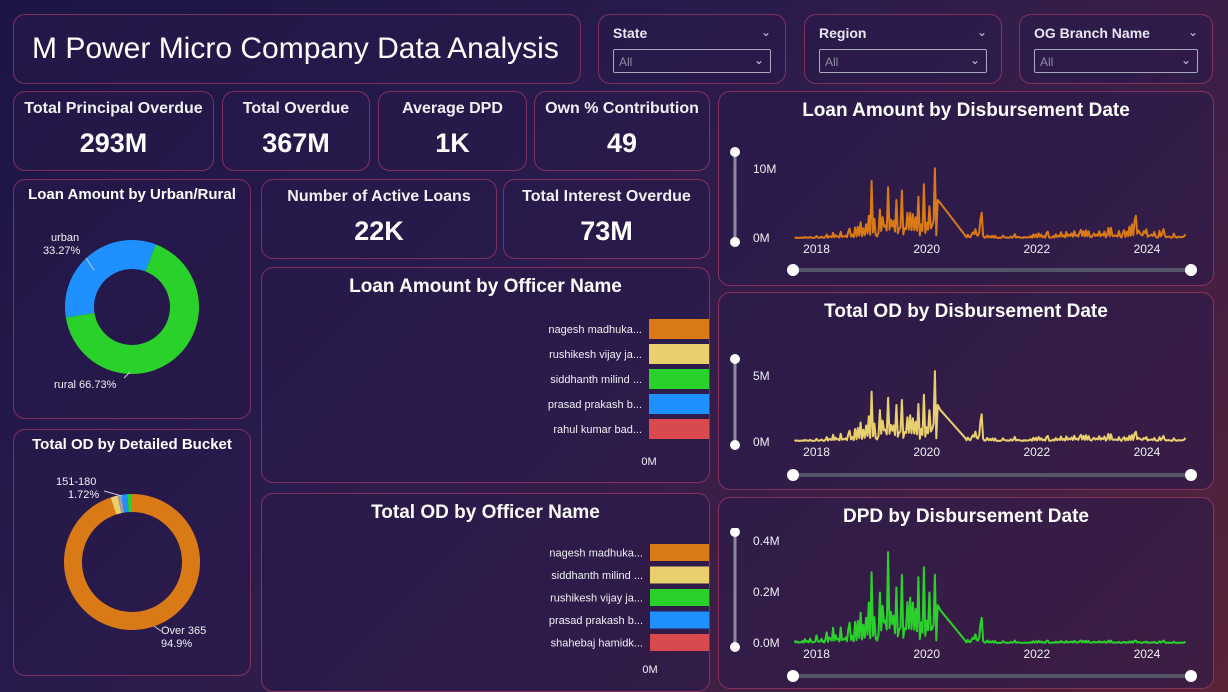  Describe the element at coordinates (766, 541) in the screenshot. I see `y-tick-label: 0.4M` at that location.